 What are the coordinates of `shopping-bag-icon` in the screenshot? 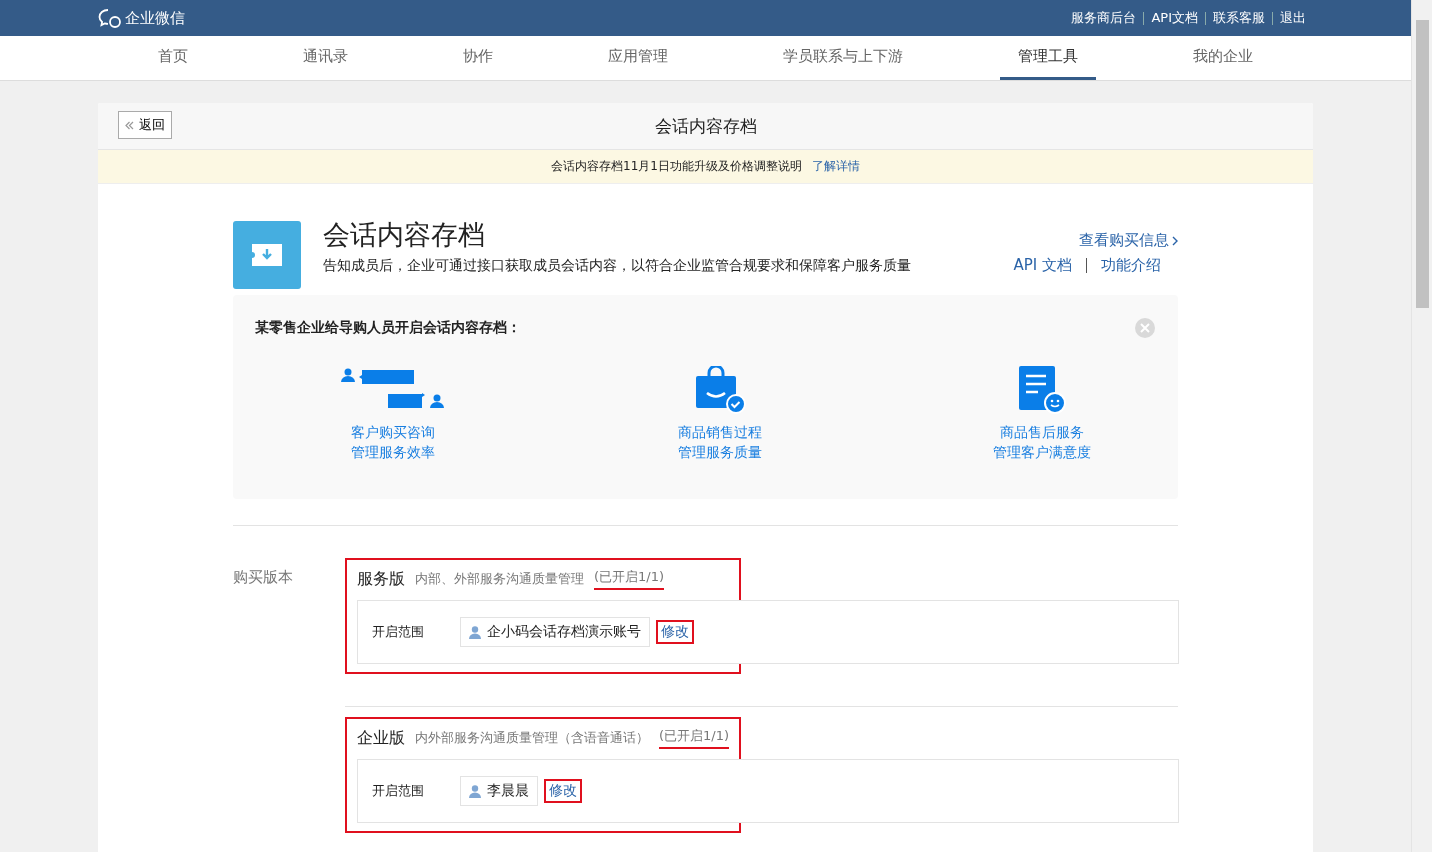 It's located at (719, 390).